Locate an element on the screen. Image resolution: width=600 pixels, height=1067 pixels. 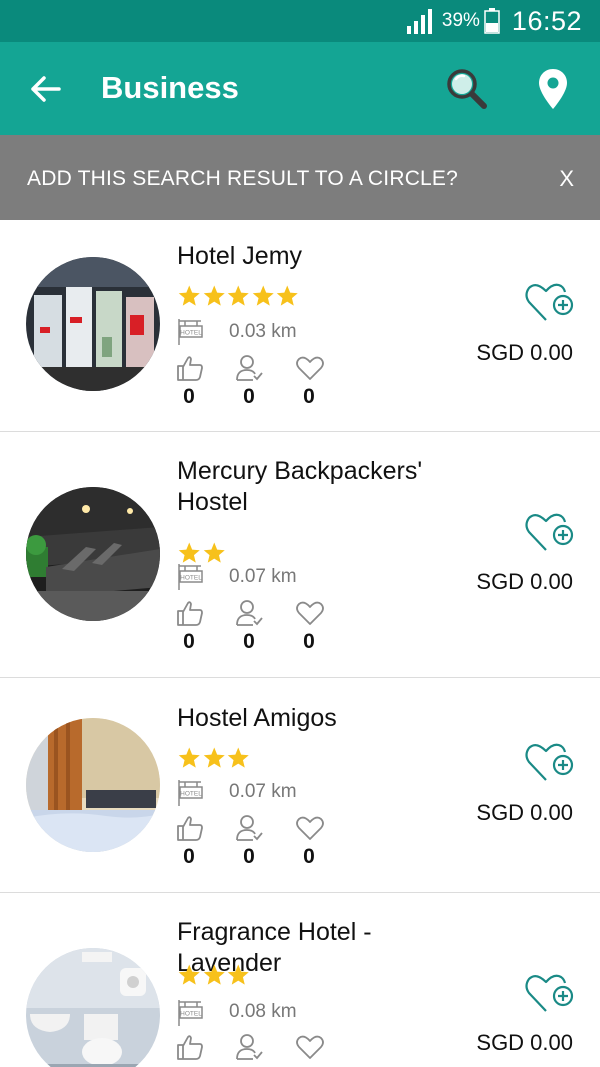
business-name: Mercury Backpackers' Hostel is located at coordinates (327, 487).